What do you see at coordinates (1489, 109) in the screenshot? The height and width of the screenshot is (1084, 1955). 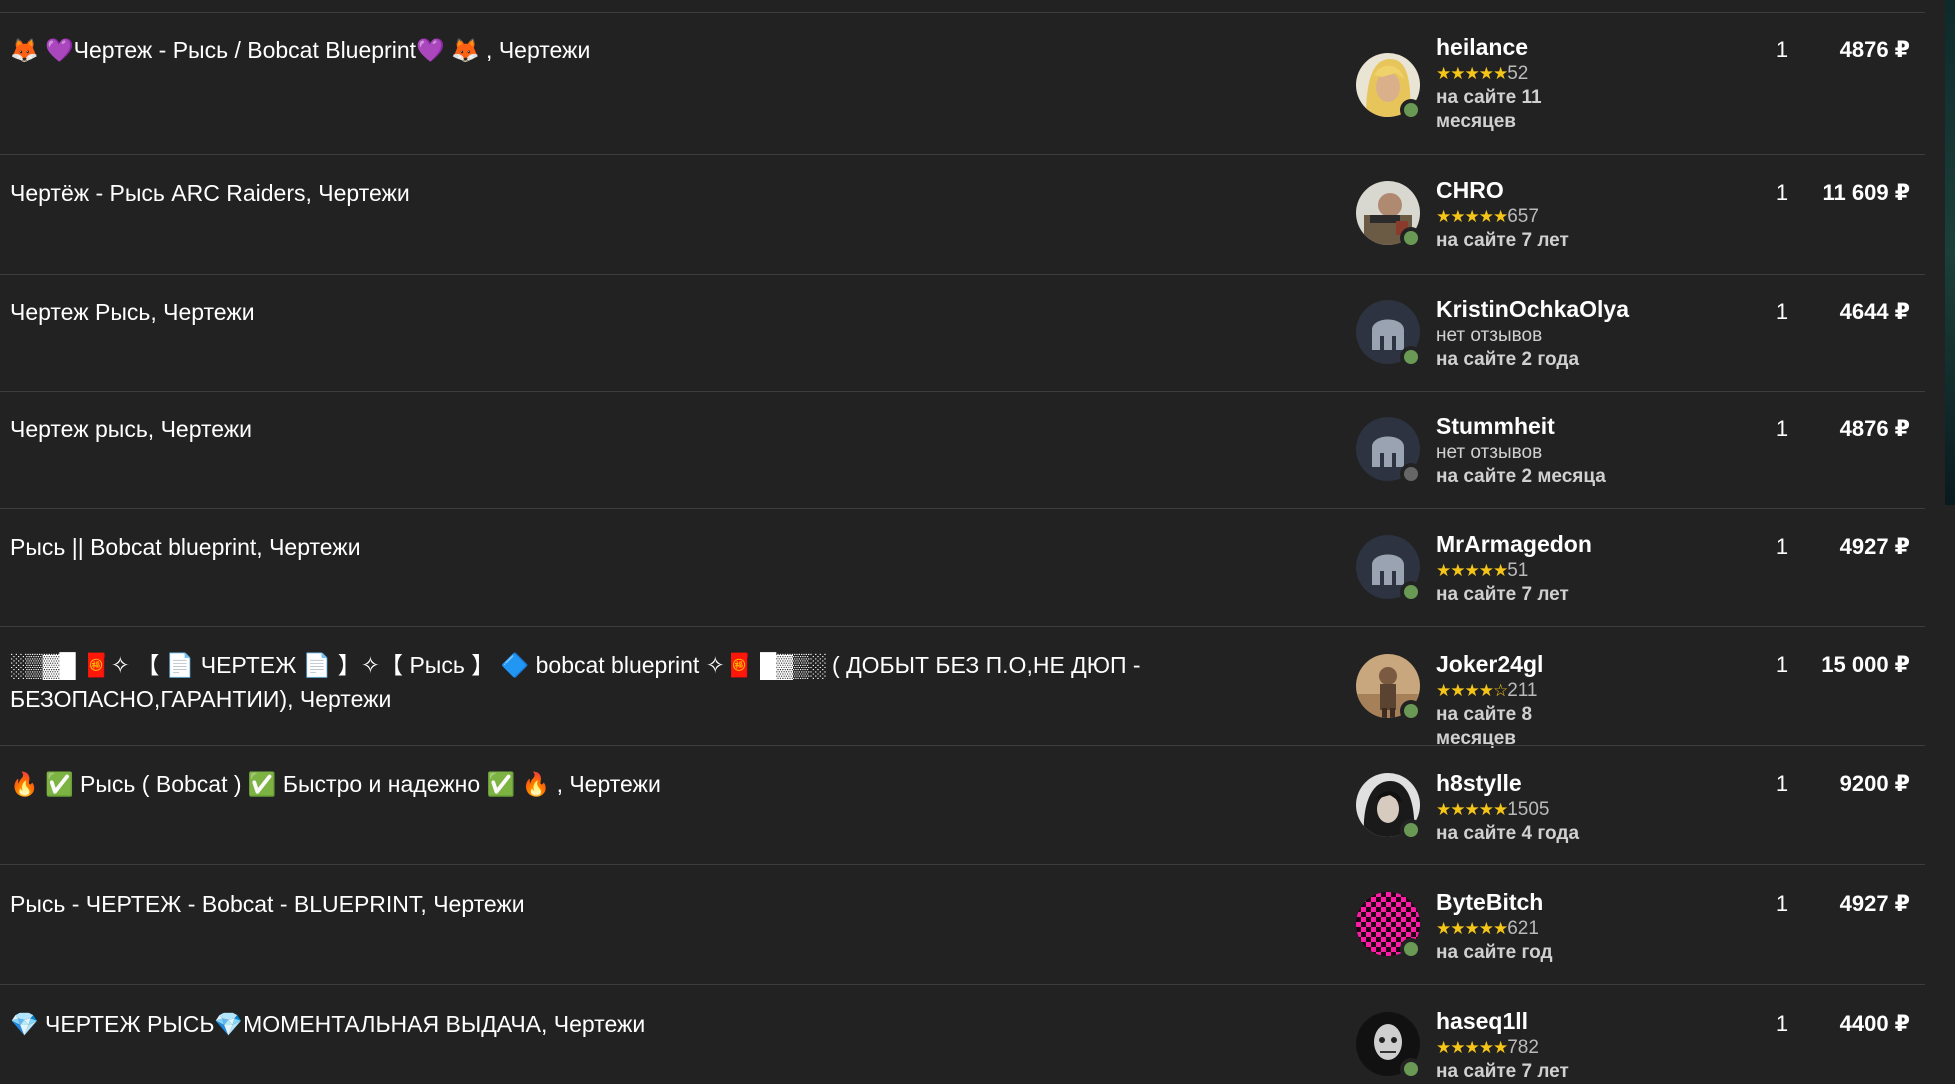 I see `seller-since: на сайте 11 месяцев` at bounding box center [1489, 109].